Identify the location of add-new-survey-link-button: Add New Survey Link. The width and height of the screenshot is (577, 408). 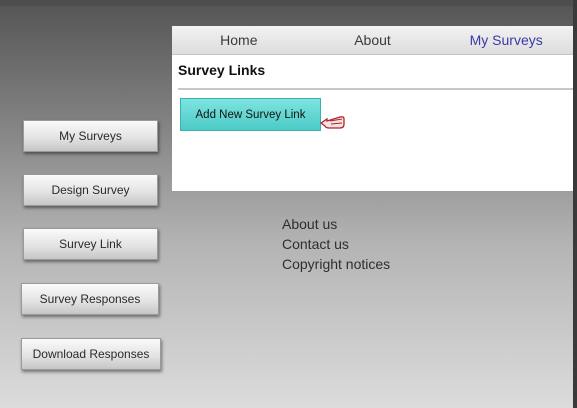
(250, 114).